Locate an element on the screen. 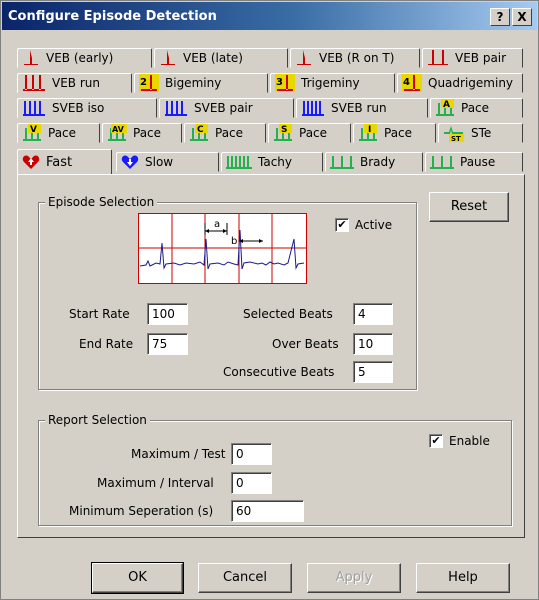 This screenshot has width=539, height=600. svg-text: V is located at coordinates (33, 130).